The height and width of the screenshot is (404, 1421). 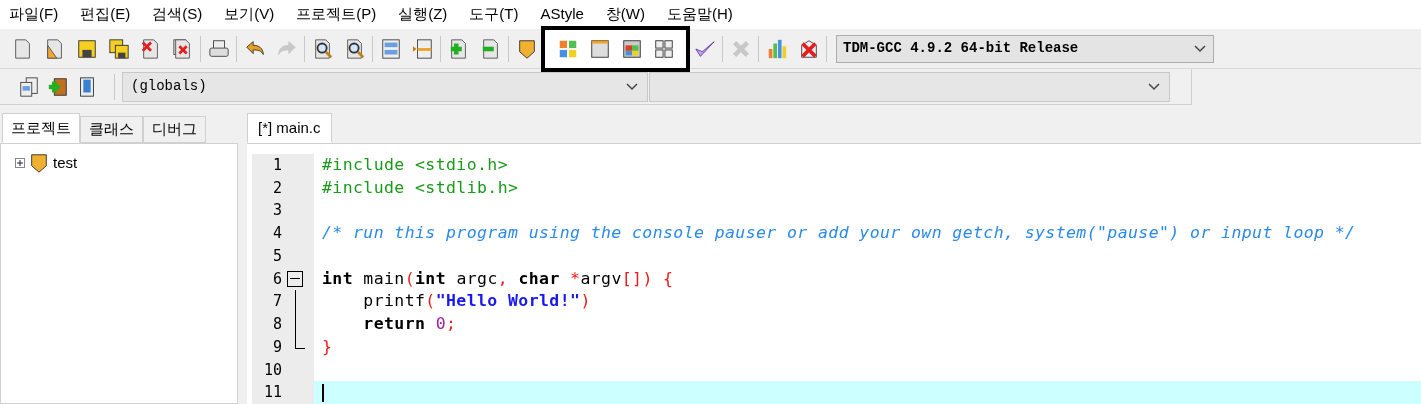 I want to click on code-line: #include <stdlib.h>, so click(x=420, y=187).